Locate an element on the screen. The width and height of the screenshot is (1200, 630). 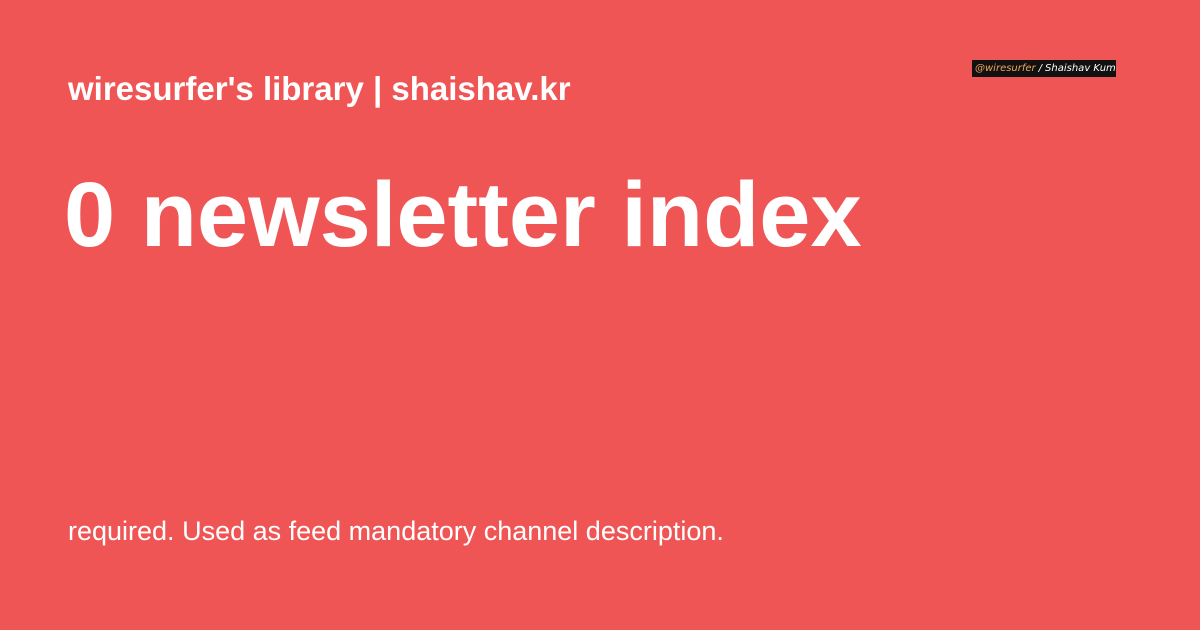
badge-author: Shaishav Kumar is located at coordinates (1080, 68).